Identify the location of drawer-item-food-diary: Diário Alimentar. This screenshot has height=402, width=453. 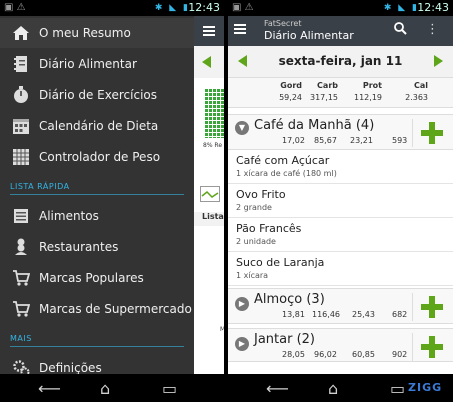
(97, 64).